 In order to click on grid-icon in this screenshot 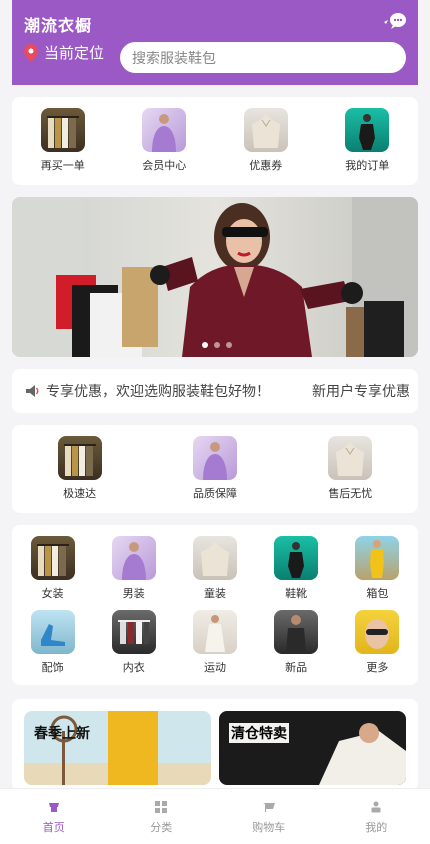, I will do `click(161, 807)`.